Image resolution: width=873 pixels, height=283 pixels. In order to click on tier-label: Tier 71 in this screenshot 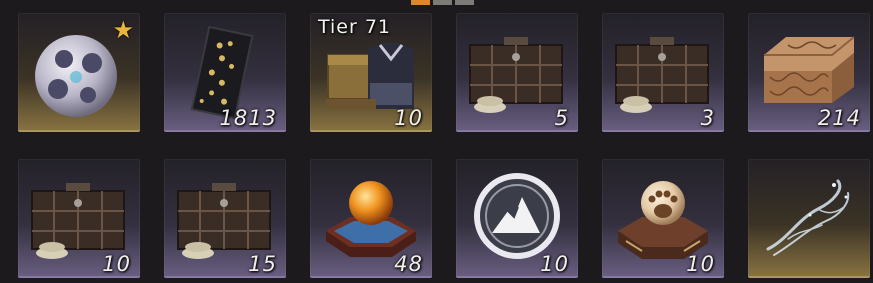, I will do `click(355, 27)`.